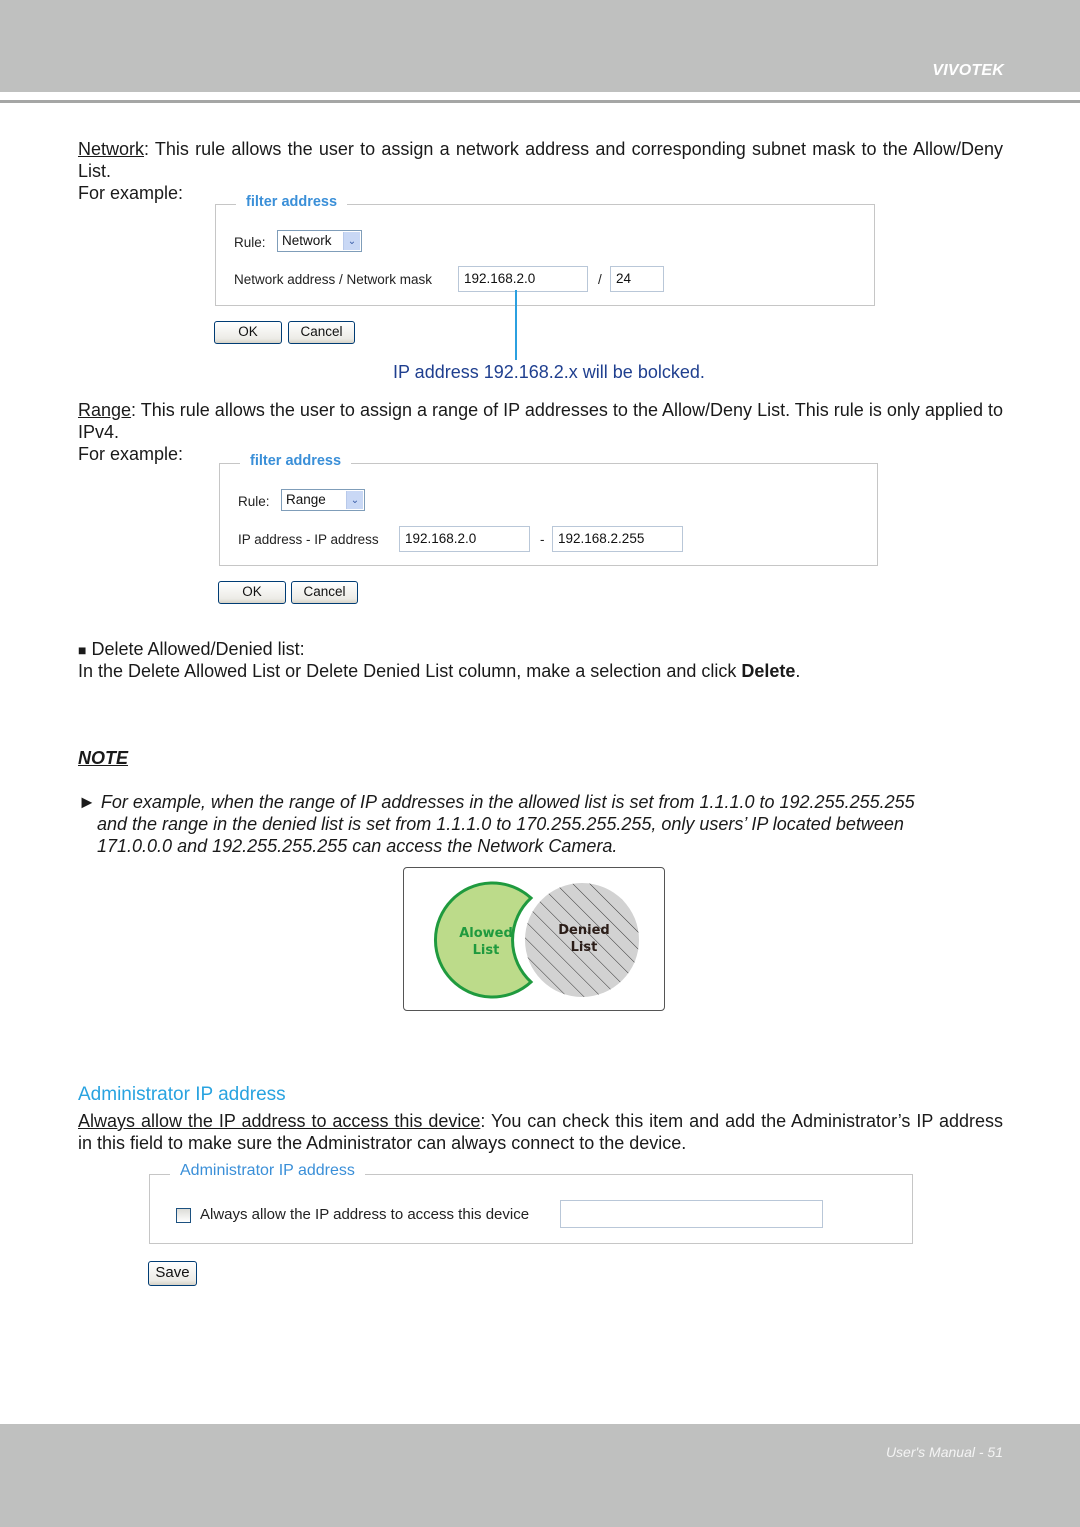  What do you see at coordinates (306, 499) in the screenshot?
I see `rule-select-value: Range` at bounding box center [306, 499].